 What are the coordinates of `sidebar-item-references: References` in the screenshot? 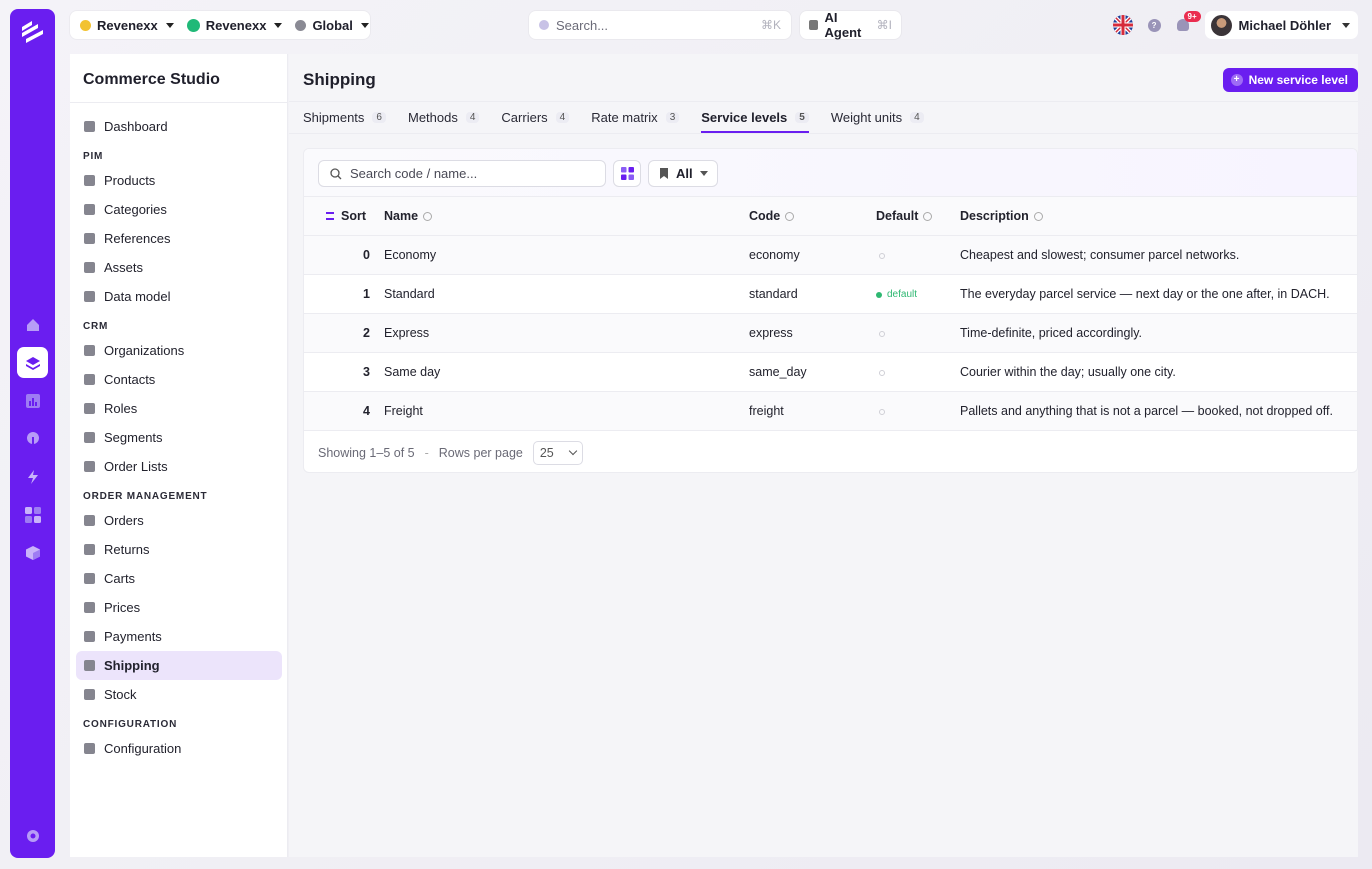 It's located at (179, 238).